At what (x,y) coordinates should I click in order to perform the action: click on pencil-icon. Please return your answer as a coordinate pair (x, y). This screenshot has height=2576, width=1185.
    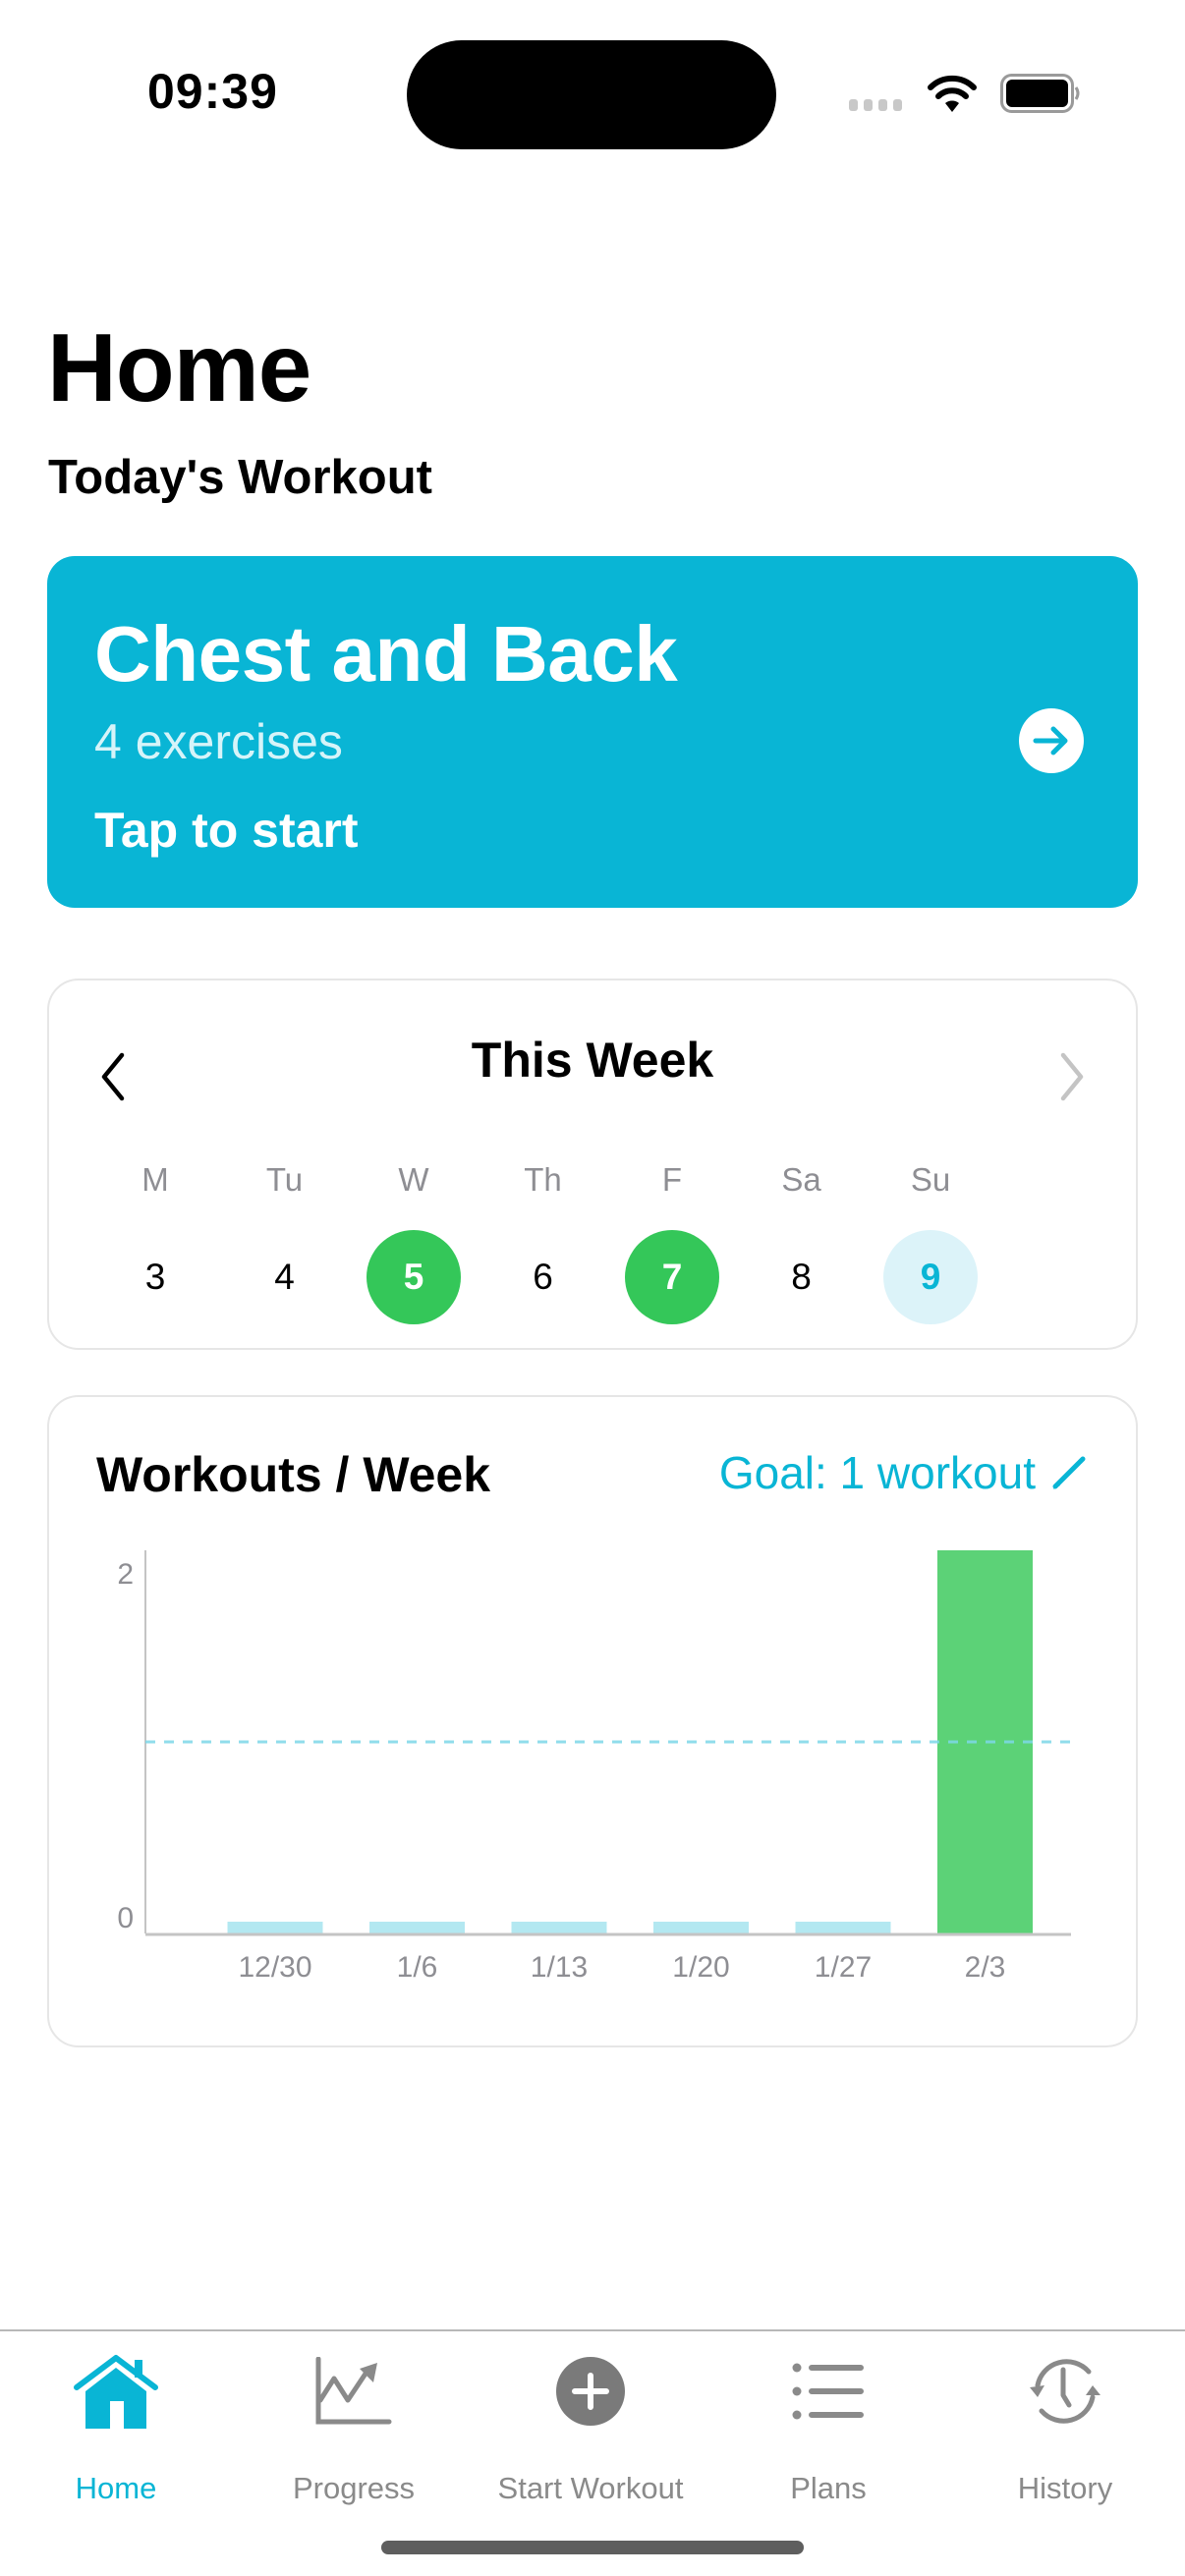
    Looking at the image, I should click on (1069, 1472).